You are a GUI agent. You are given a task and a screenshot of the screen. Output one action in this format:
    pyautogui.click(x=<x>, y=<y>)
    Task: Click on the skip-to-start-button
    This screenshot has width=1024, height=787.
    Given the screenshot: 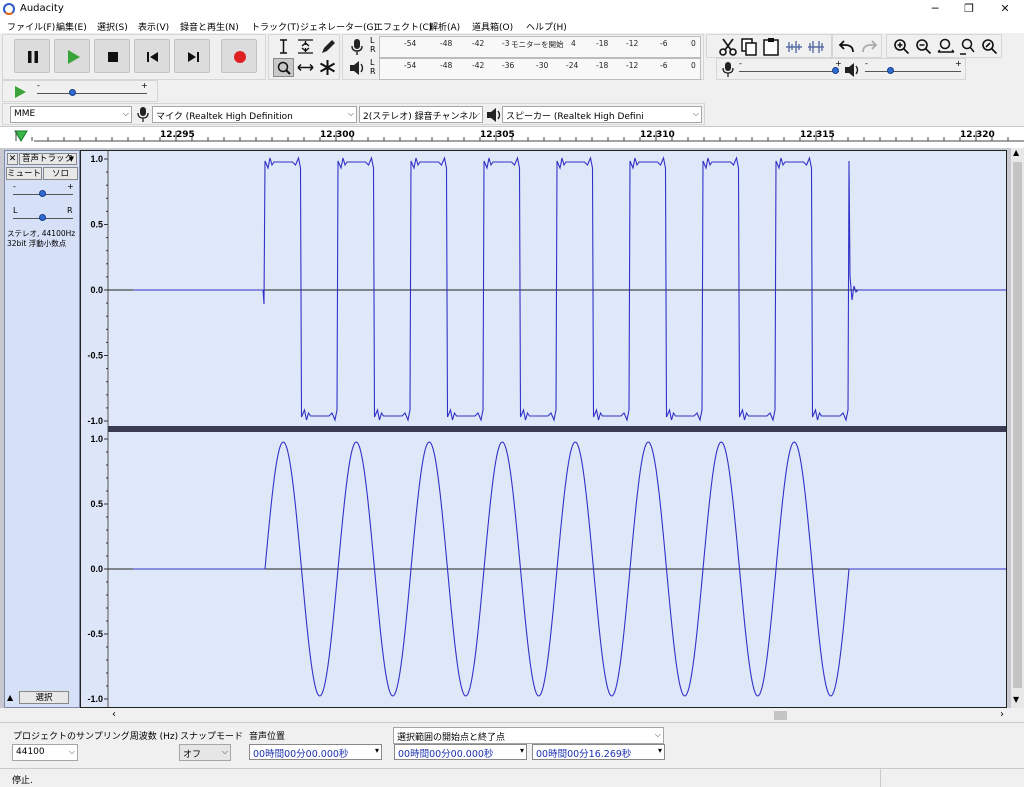 What is the action you would take?
    pyautogui.click(x=152, y=56)
    